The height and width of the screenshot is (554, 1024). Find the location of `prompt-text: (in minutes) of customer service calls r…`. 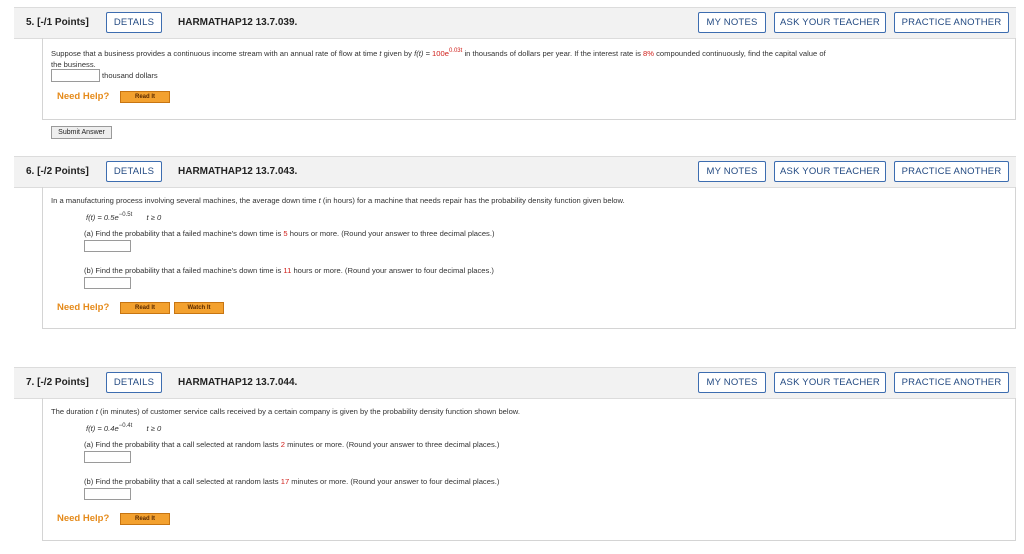

prompt-text: (in minutes) of customer service calls r… is located at coordinates (310, 411).